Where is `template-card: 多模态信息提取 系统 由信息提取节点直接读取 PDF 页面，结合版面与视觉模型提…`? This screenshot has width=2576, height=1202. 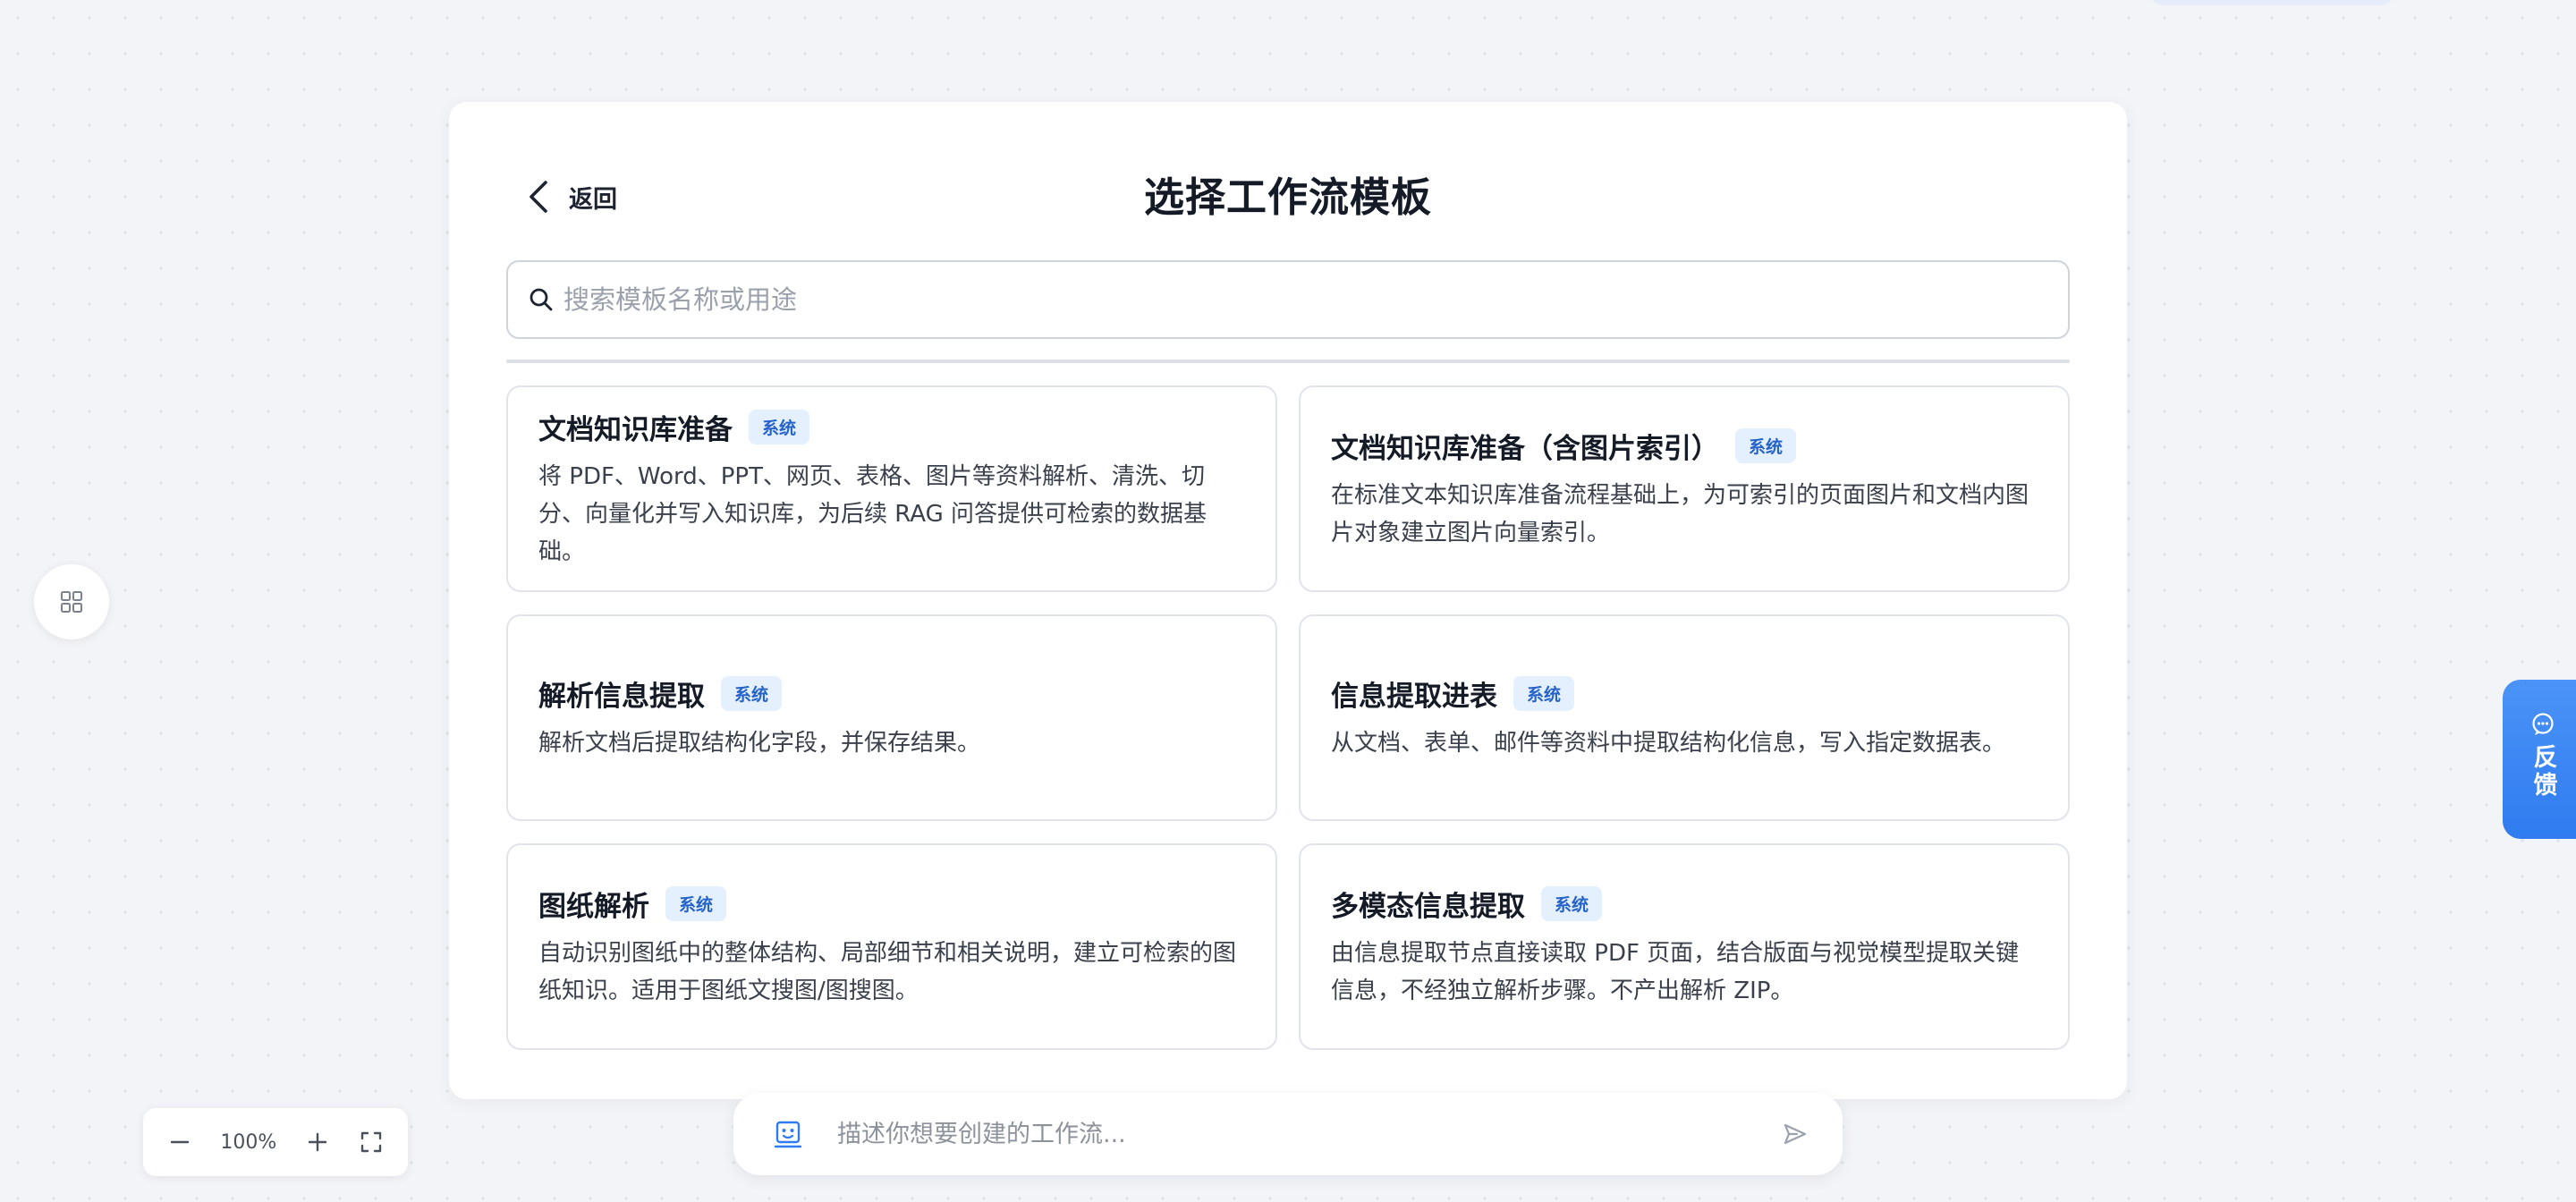
template-card: 多模态信息提取 系统 由信息提取节点直接读取 PDF 页面，结合版面与视觉模型提… is located at coordinates (1684, 946).